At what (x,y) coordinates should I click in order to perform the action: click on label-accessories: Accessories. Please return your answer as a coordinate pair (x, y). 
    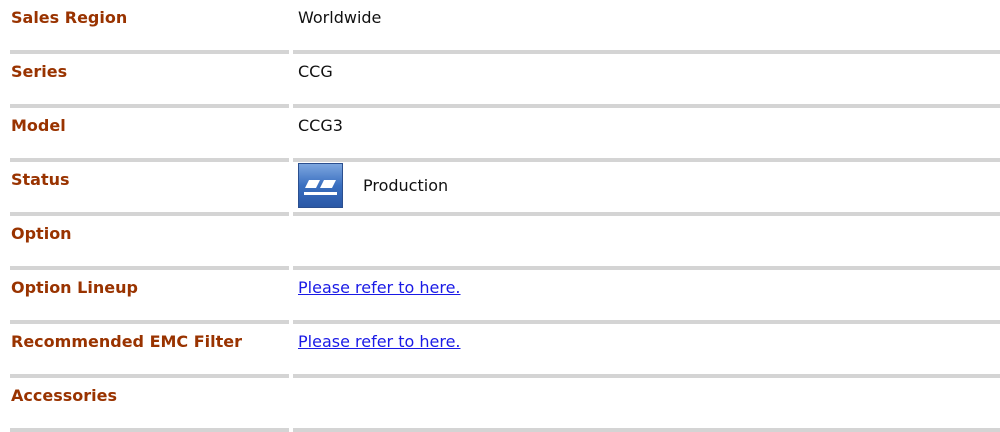
    Looking at the image, I should click on (64, 395).